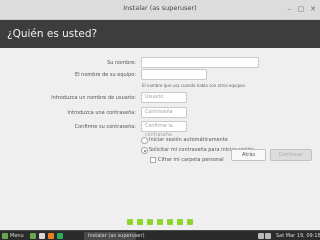  I want to click on window-title: Instalar (as superuser), so click(160, 8).